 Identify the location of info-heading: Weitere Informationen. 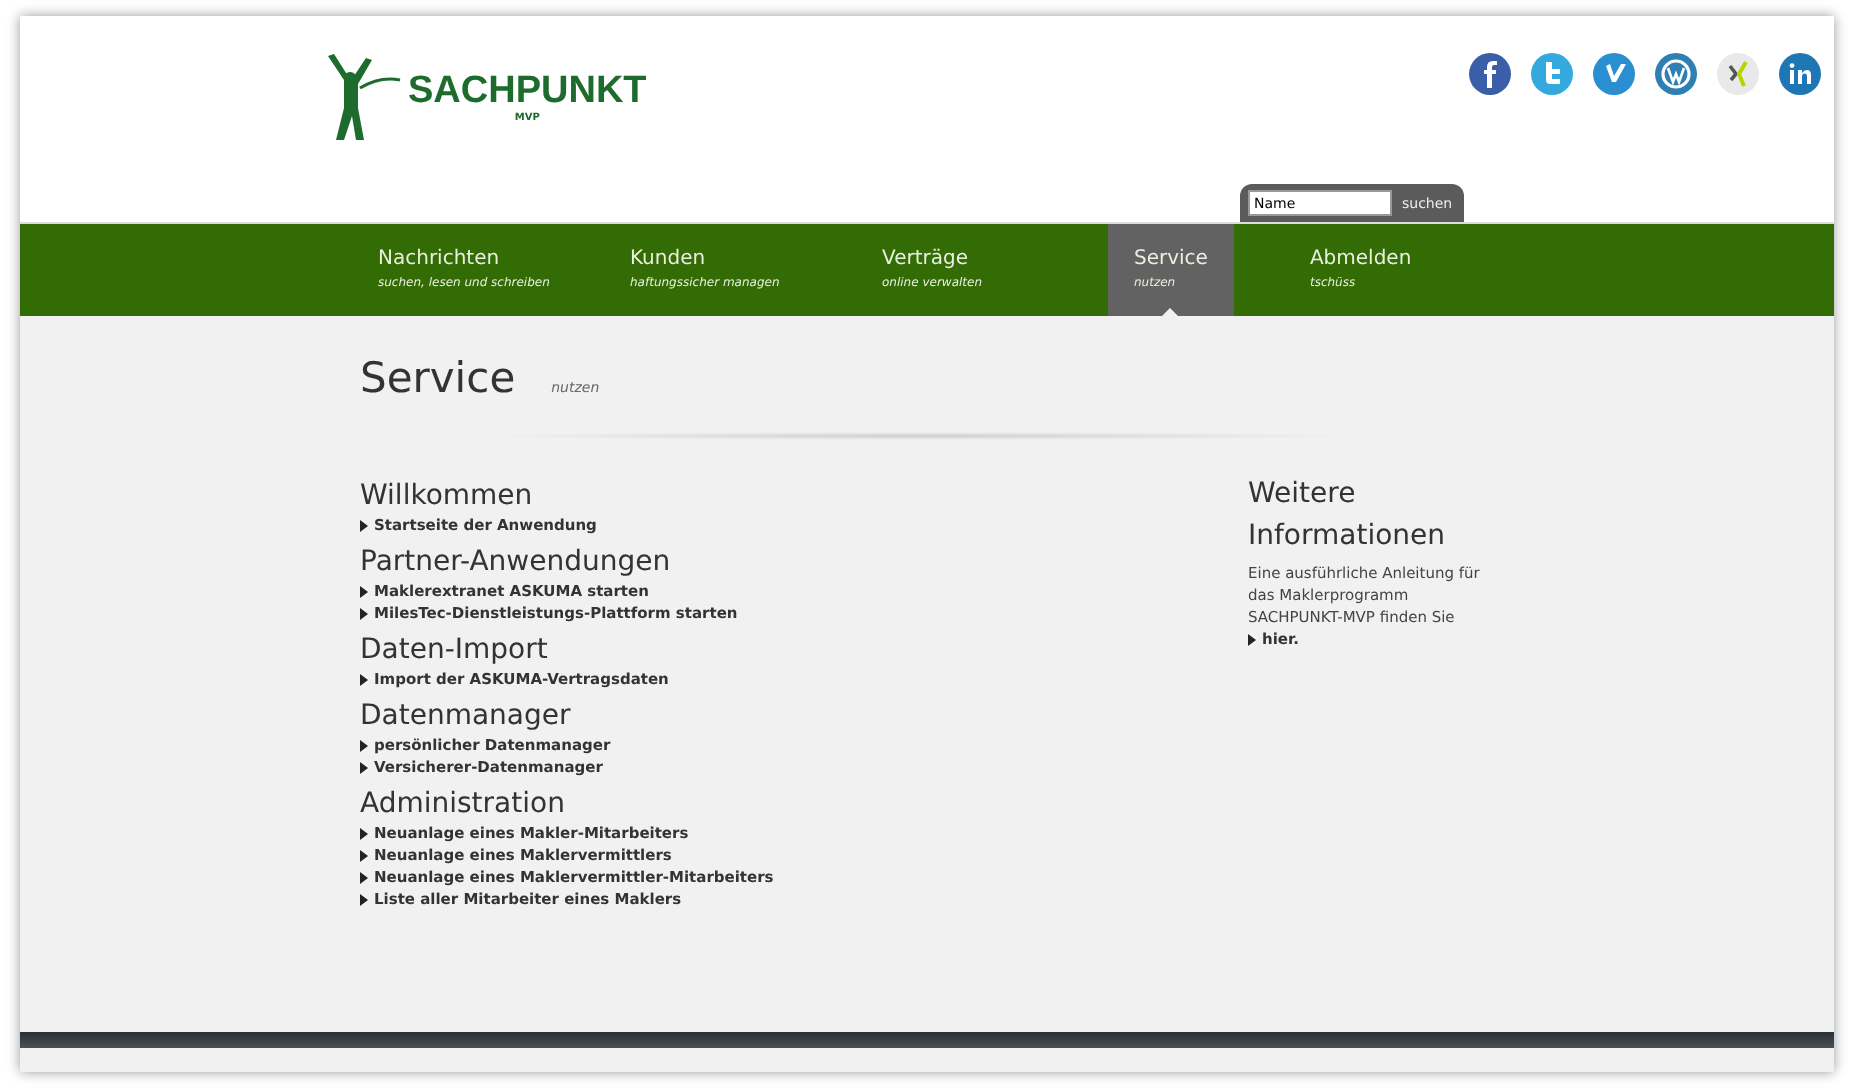
(1348, 516).